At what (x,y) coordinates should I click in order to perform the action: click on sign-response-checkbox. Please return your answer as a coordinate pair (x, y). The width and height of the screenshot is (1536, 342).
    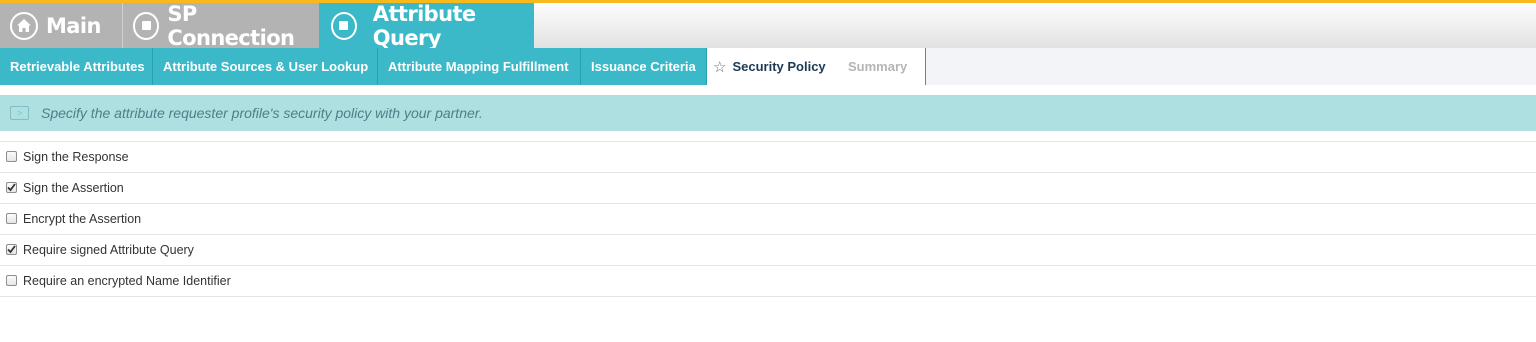
    Looking at the image, I should click on (11, 156).